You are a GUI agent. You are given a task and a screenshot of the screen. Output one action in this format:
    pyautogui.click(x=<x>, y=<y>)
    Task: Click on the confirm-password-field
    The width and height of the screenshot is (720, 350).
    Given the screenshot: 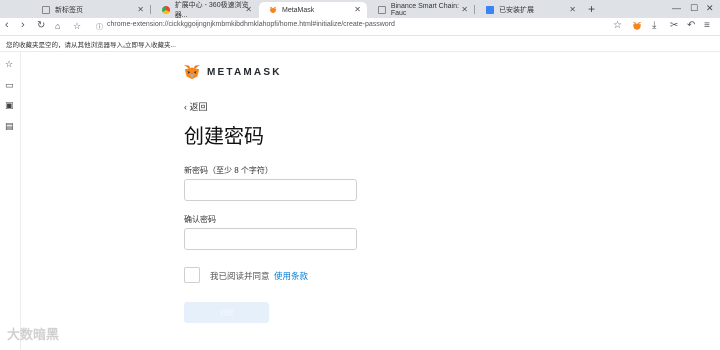 What is the action you would take?
    pyautogui.click(x=270, y=239)
    